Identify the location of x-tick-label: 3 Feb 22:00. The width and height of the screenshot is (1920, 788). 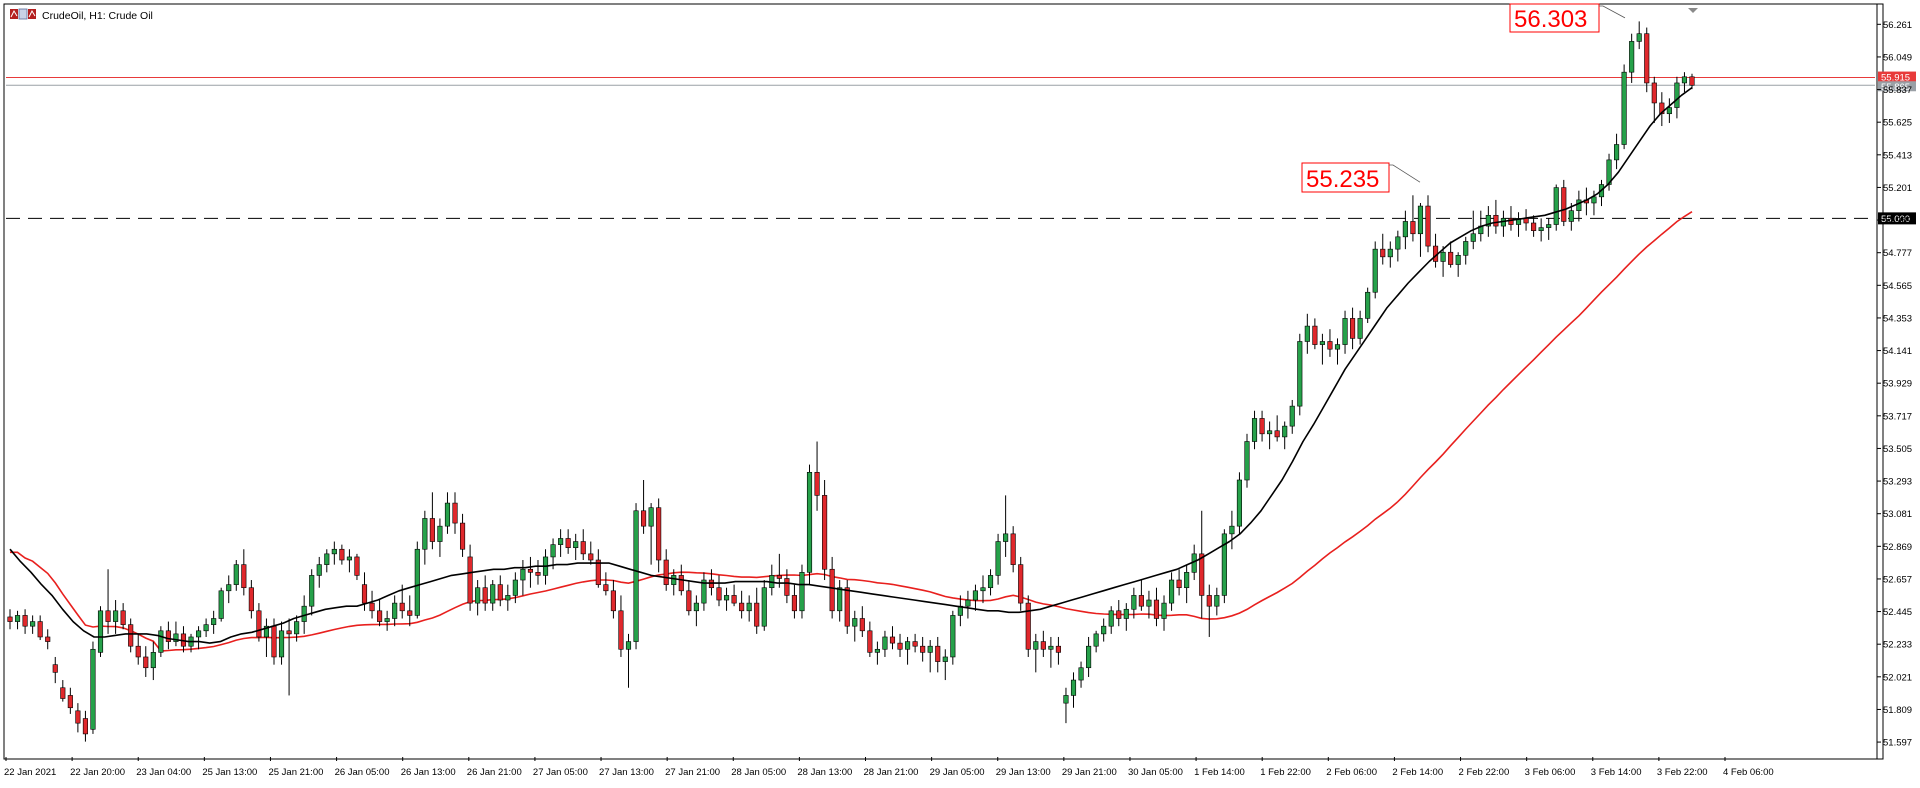
(1682, 772).